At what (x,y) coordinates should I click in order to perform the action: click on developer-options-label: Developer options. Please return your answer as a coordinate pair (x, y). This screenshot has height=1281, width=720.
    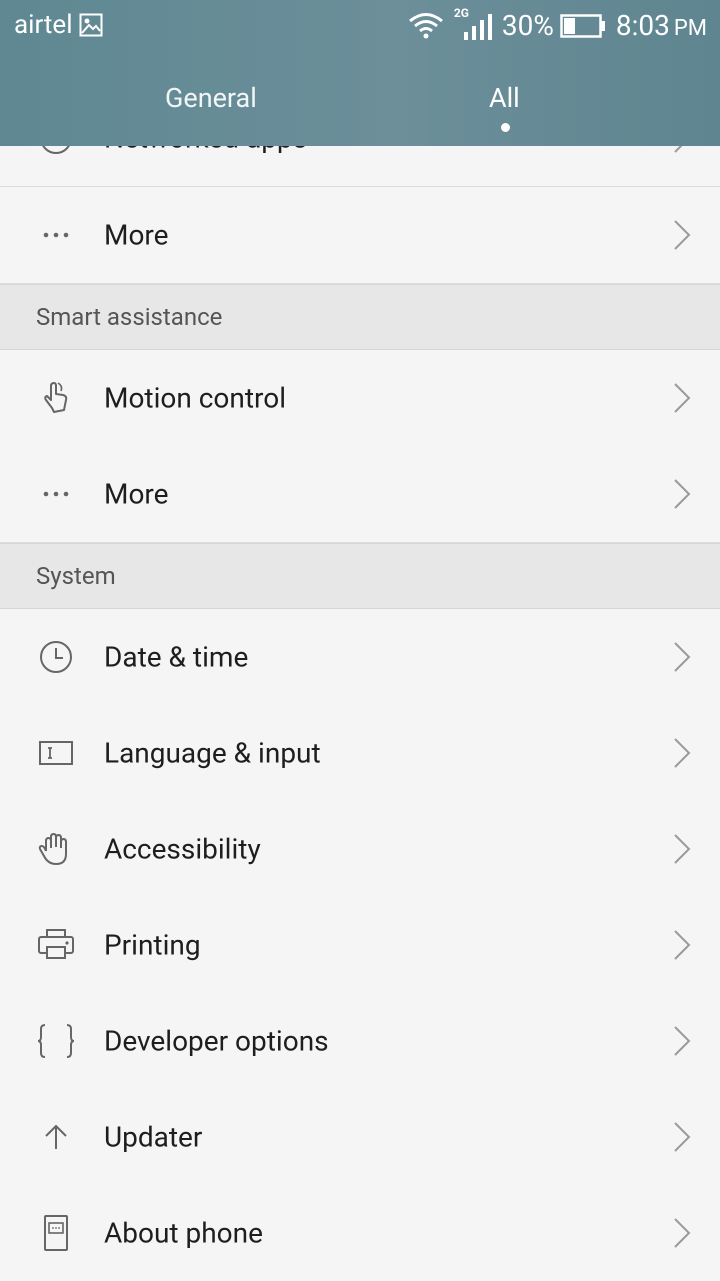
    Looking at the image, I should click on (216, 1041).